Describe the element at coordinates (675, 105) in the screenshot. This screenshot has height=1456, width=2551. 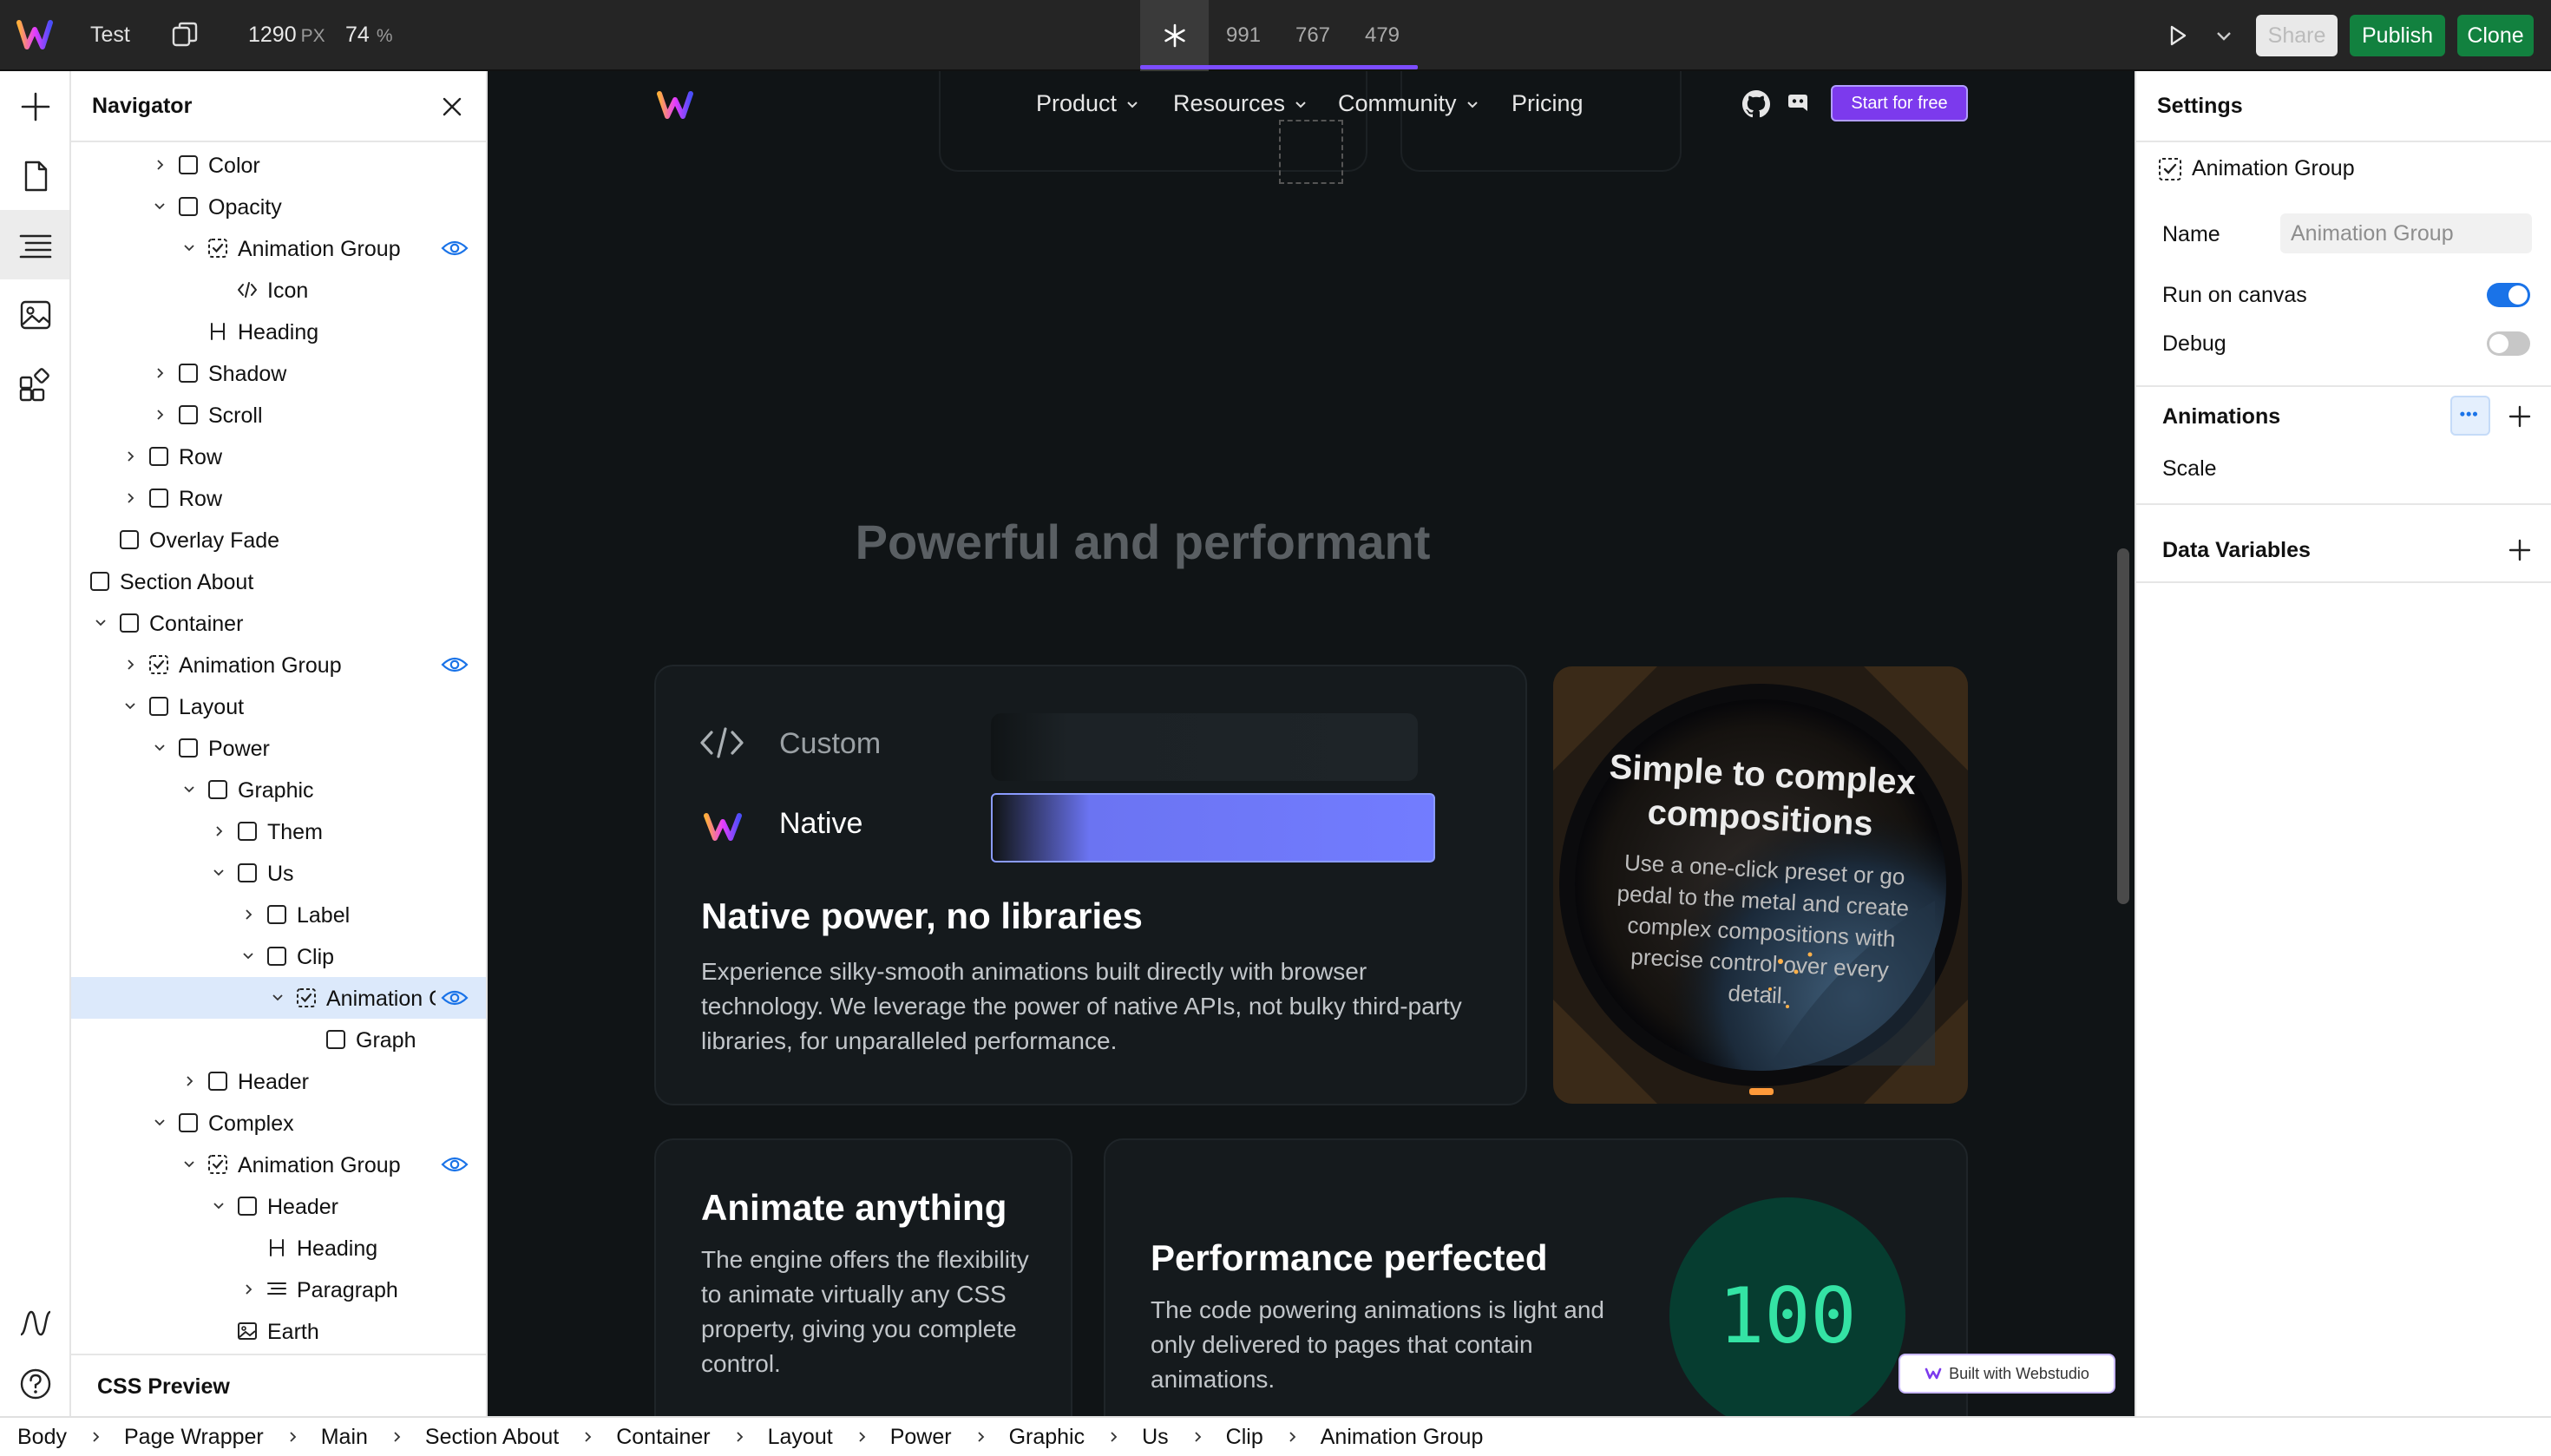
I see `site-logo-icon` at that location.